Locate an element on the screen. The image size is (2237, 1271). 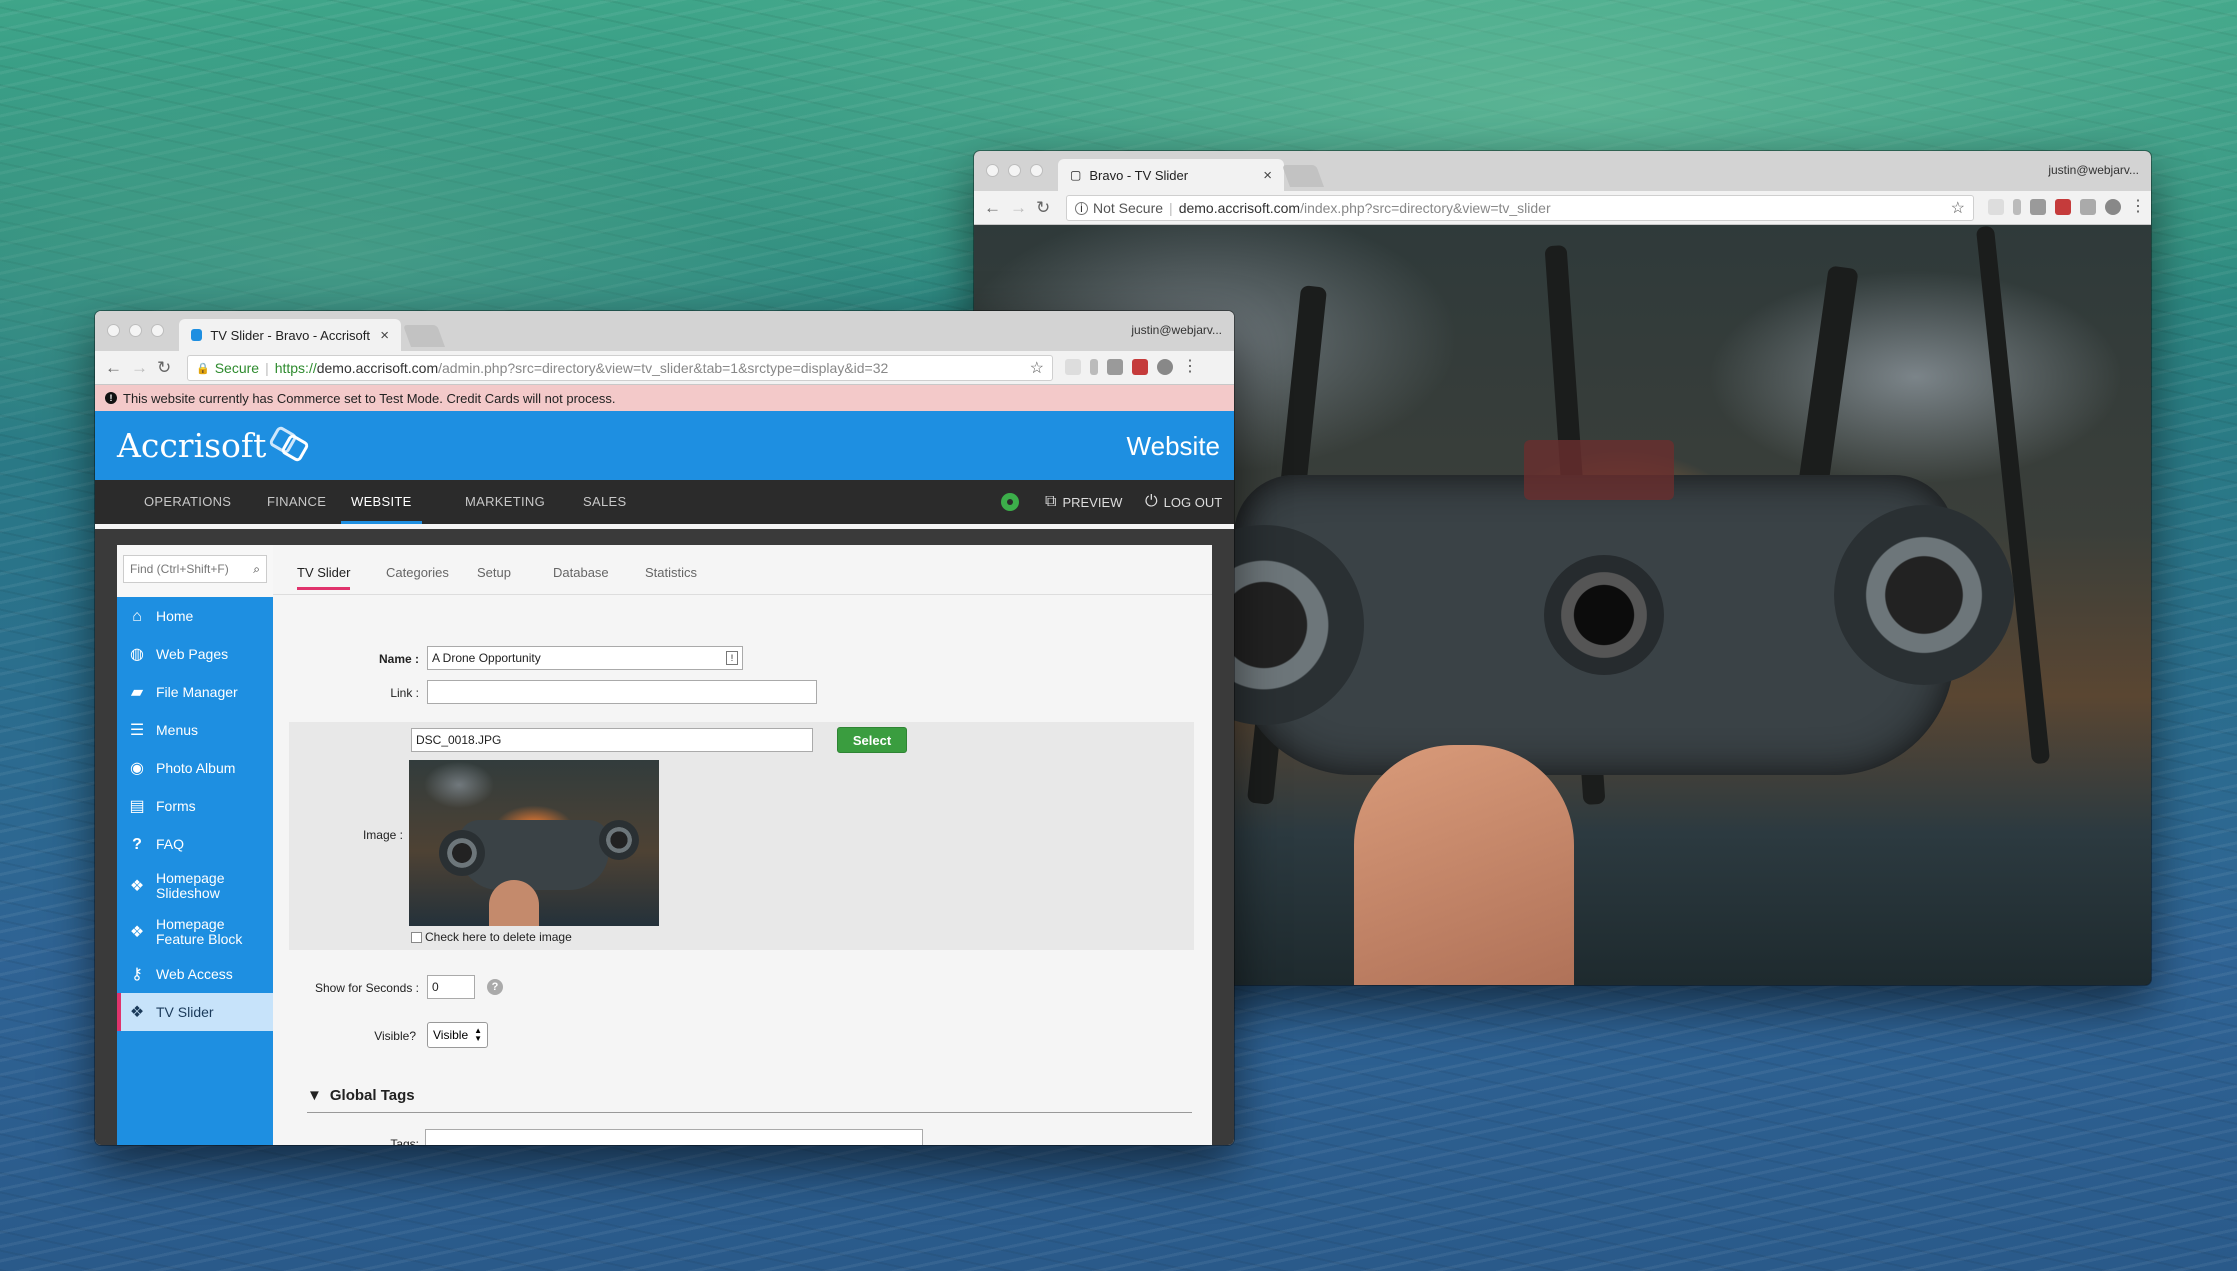
url-path: /index.php?src=directory&view=tv_slider is located at coordinates (1425, 208).